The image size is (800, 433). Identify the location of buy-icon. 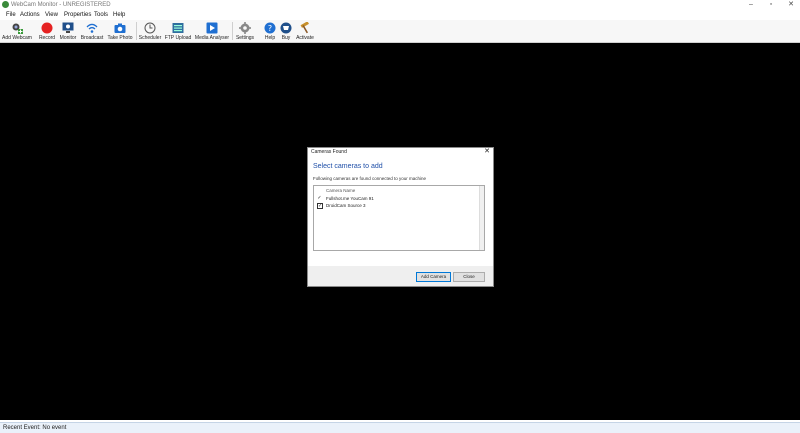
(286, 28).